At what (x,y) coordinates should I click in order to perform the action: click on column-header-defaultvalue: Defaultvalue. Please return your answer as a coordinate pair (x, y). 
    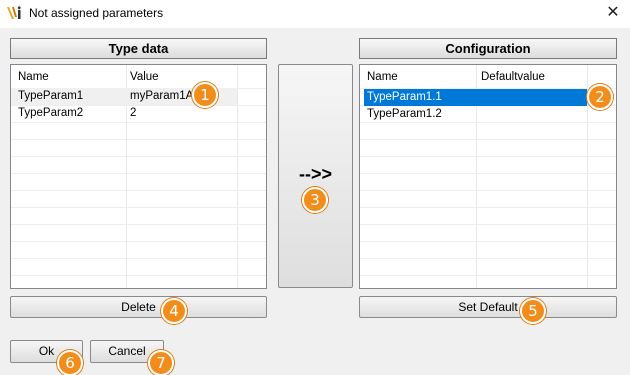
    Looking at the image, I should click on (532, 77).